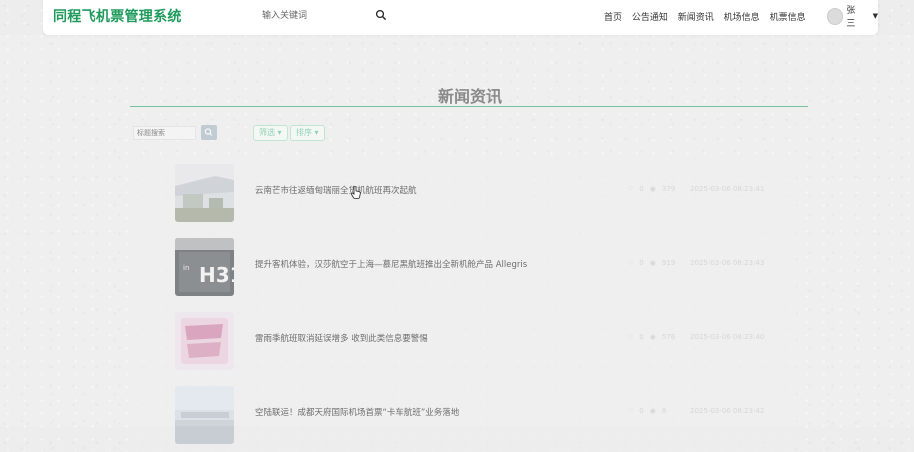 This screenshot has width=914, height=452. Describe the element at coordinates (336, 190) in the screenshot. I see `news-title: 云南芒市往返缅甸瑞丽全货机航班再次起航` at that location.